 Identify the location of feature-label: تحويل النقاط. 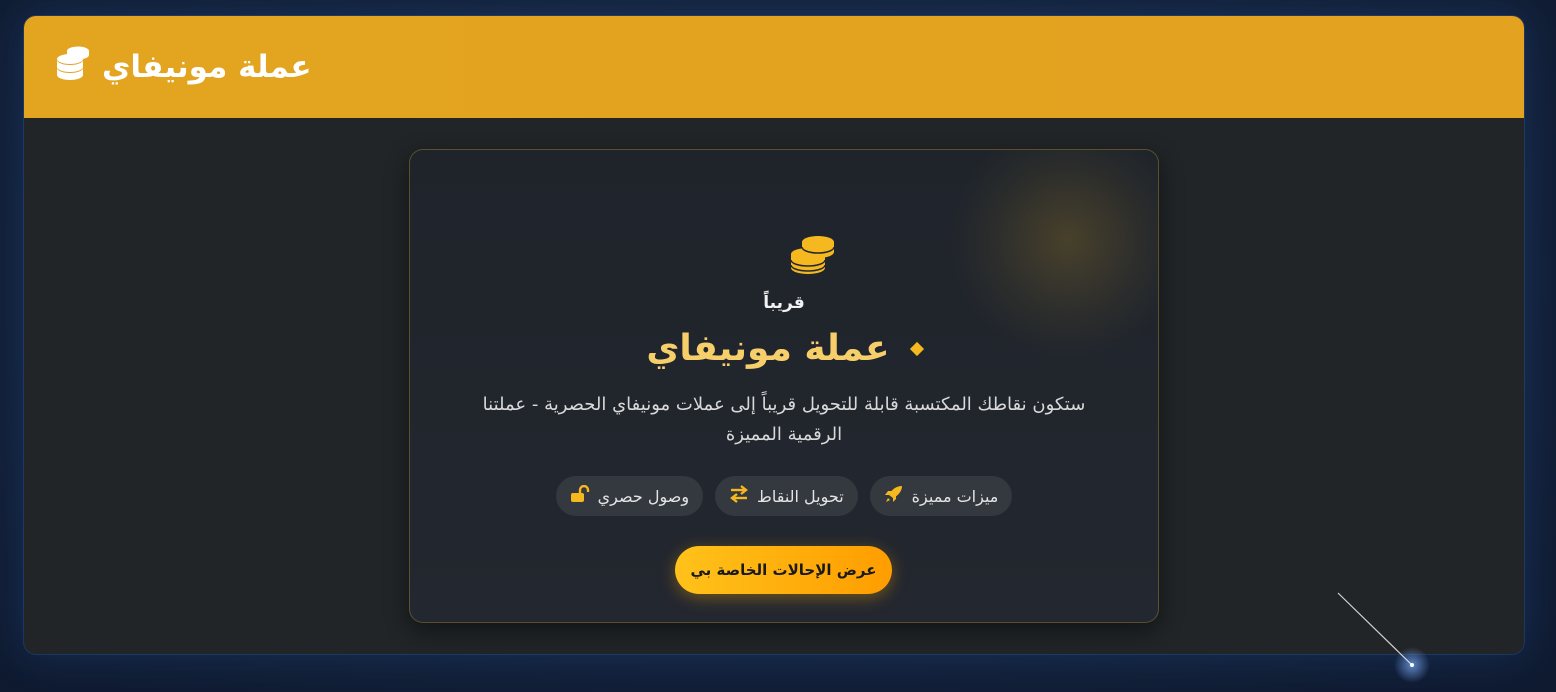
(800, 496).